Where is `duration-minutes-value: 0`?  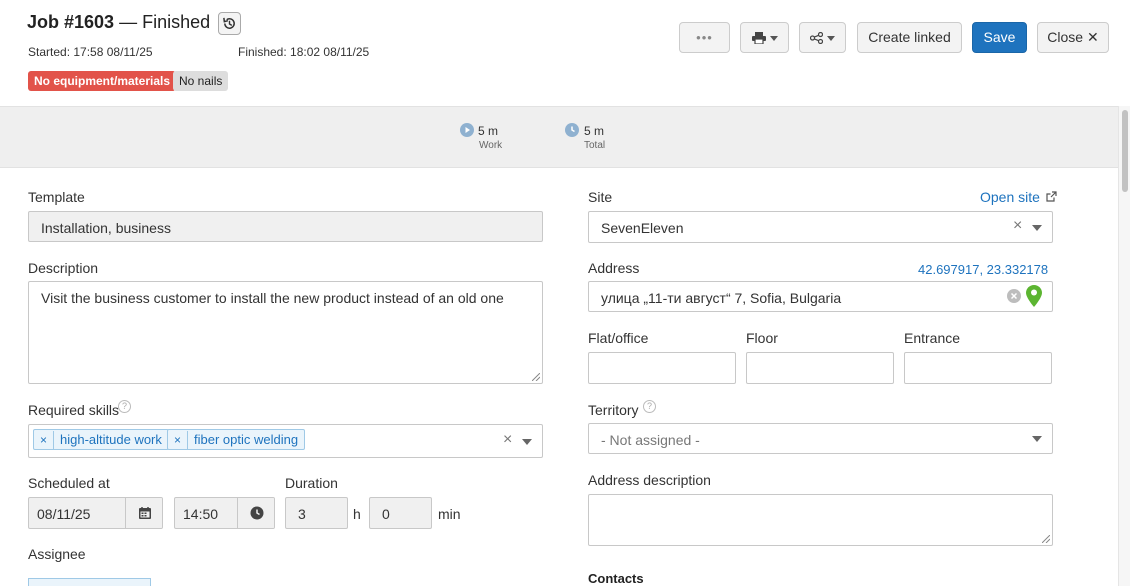
duration-minutes-value: 0 is located at coordinates (386, 514).